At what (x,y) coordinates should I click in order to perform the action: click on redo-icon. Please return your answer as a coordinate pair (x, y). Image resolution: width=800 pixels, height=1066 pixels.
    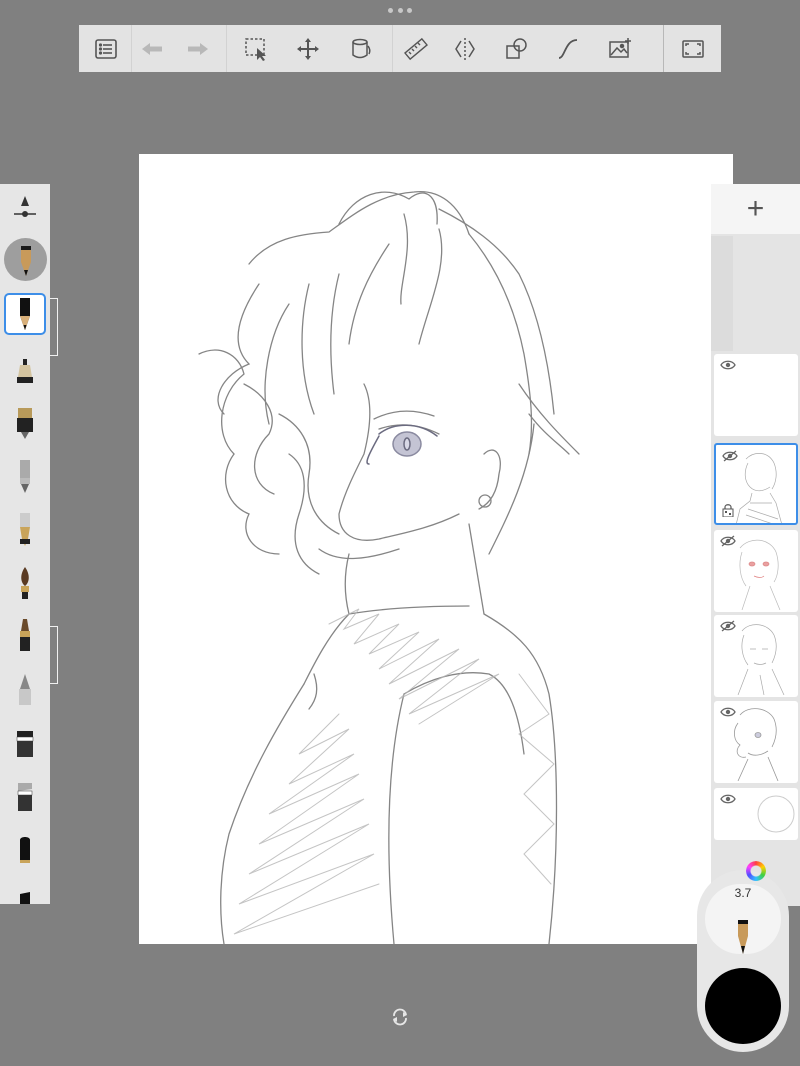
    Looking at the image, I should click on (198, 49).